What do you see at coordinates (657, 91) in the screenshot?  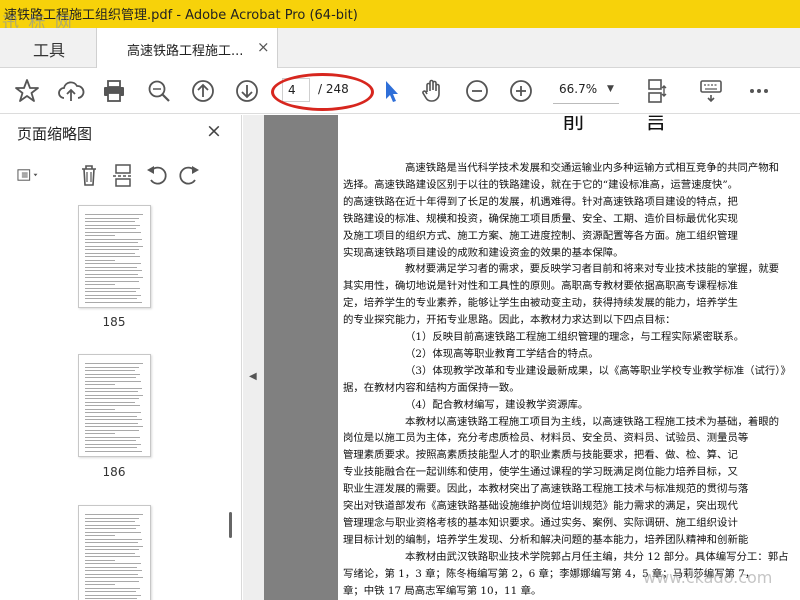 I see `page-fit-icon` at bounding box center [657, 91].